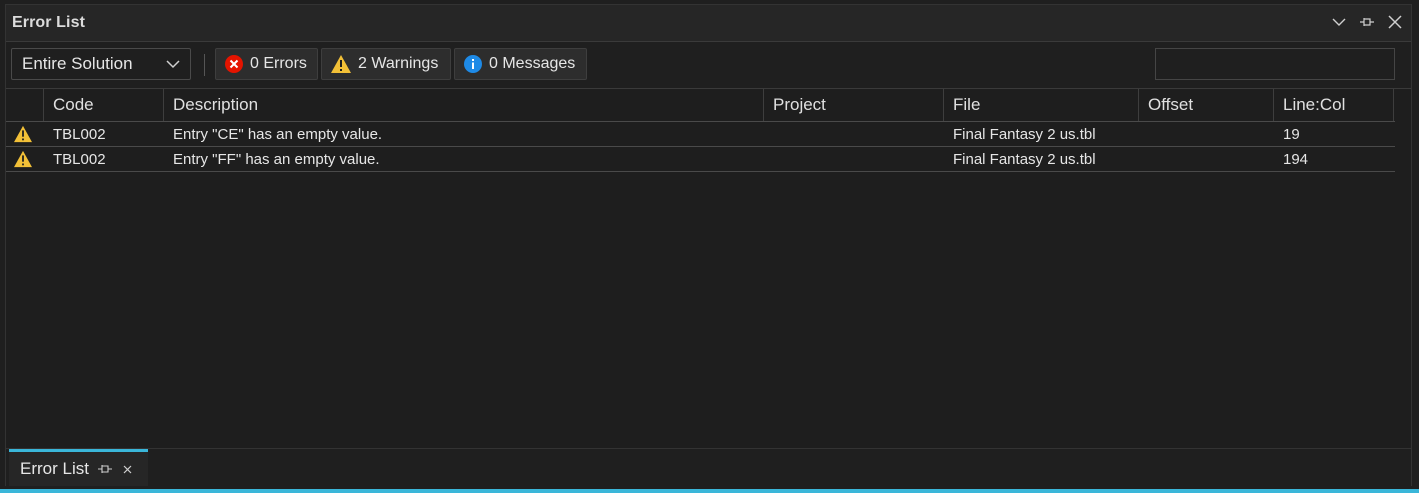 The height and width of the screenshot is (493, 1419). I want to click on column-header-line-col: Line:Col, so click(1334, 105).